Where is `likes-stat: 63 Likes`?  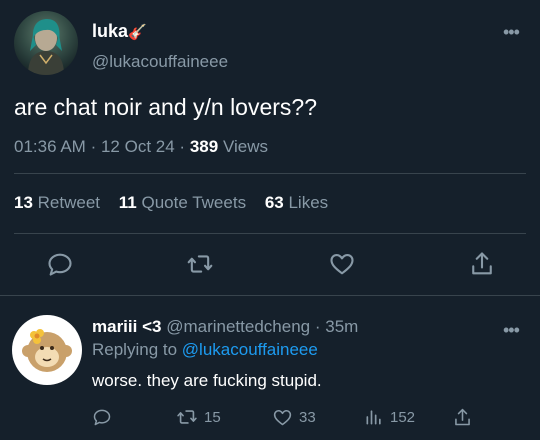
likes-stat: 63 Likes is located at coordinates (296, 202).